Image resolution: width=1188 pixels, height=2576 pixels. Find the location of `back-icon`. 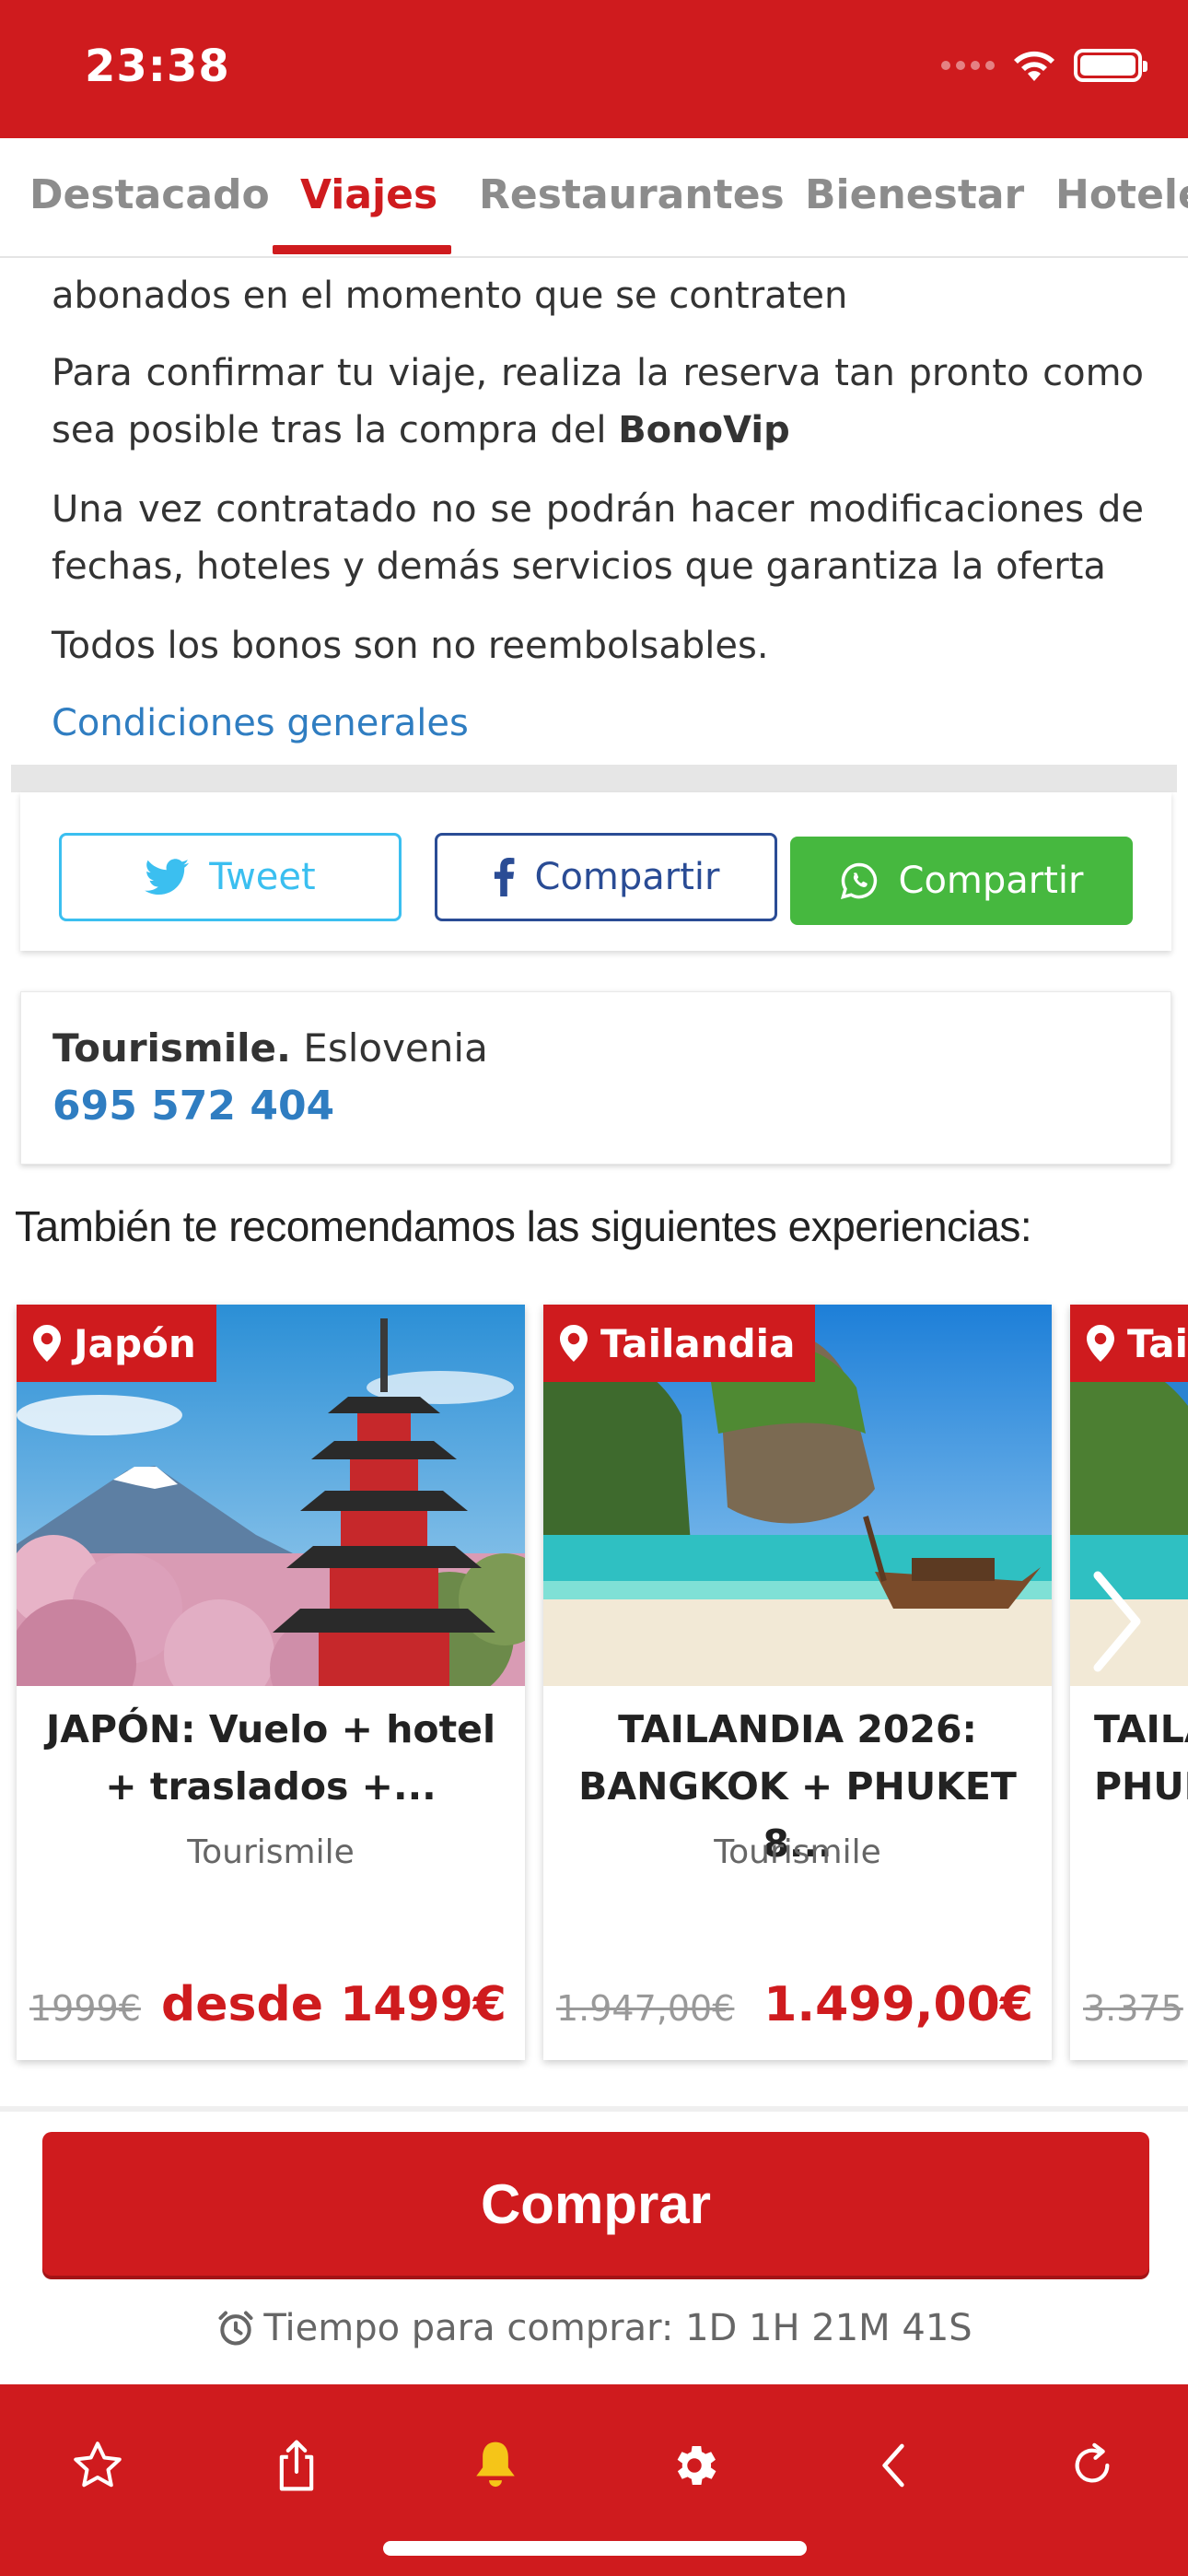

back-icon is located at coordinates (893, 2465).